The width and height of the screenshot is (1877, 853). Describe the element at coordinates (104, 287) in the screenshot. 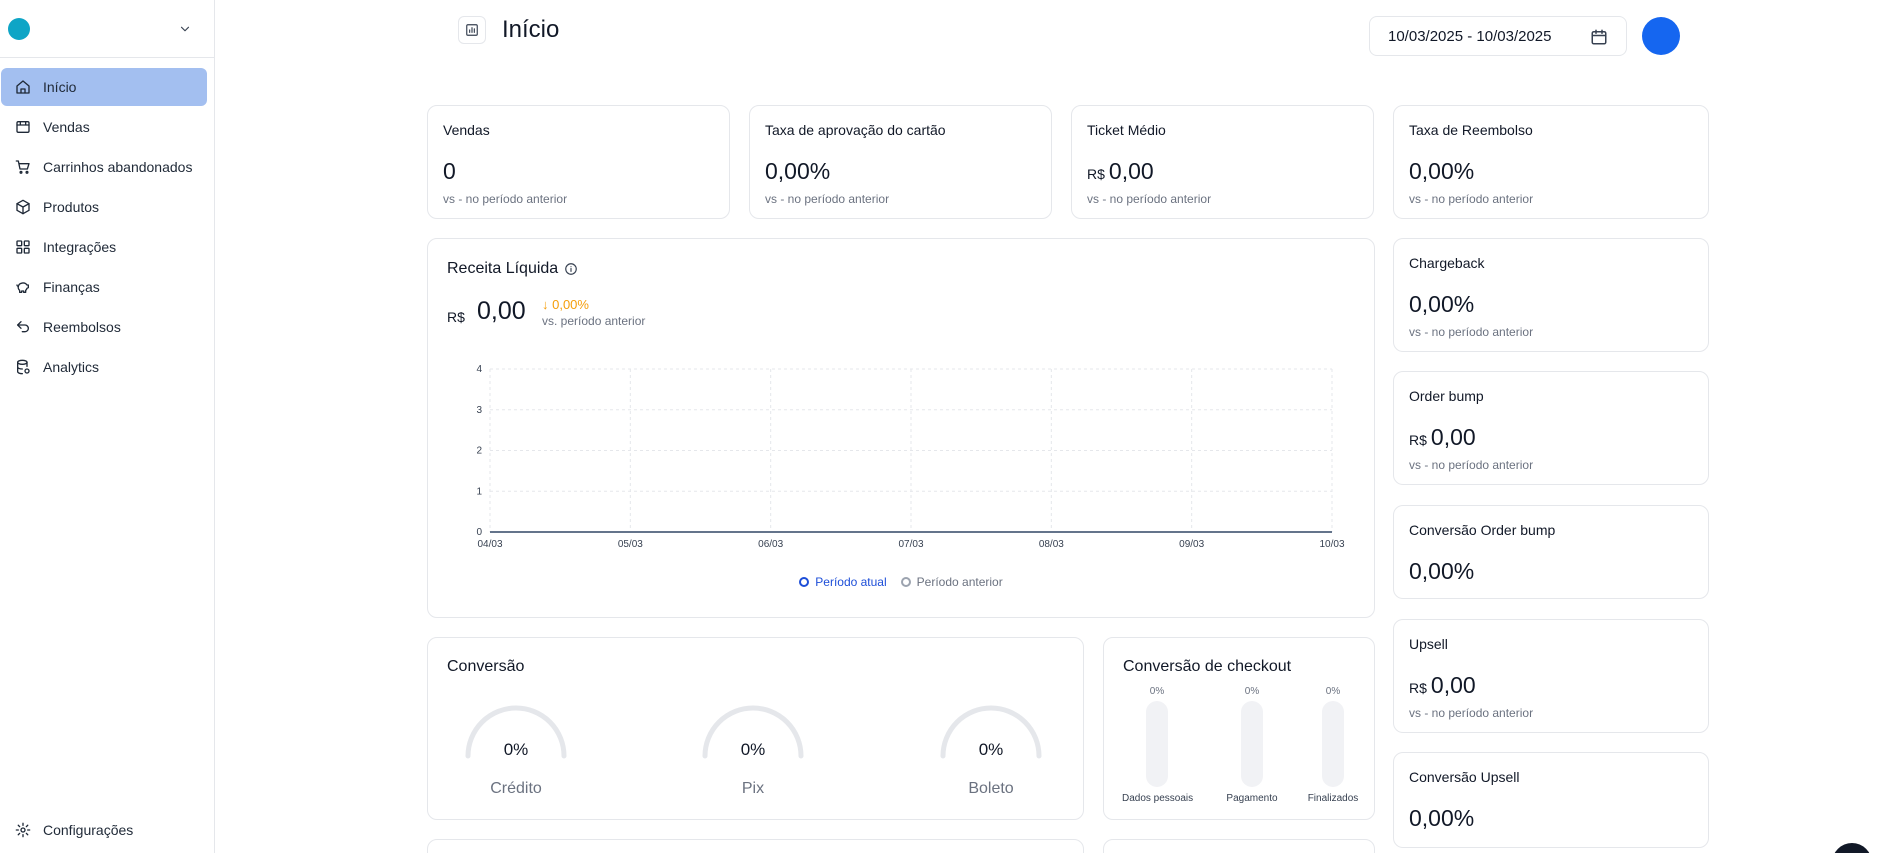

I see `sidebar-item-financas: Finanças` at that location.